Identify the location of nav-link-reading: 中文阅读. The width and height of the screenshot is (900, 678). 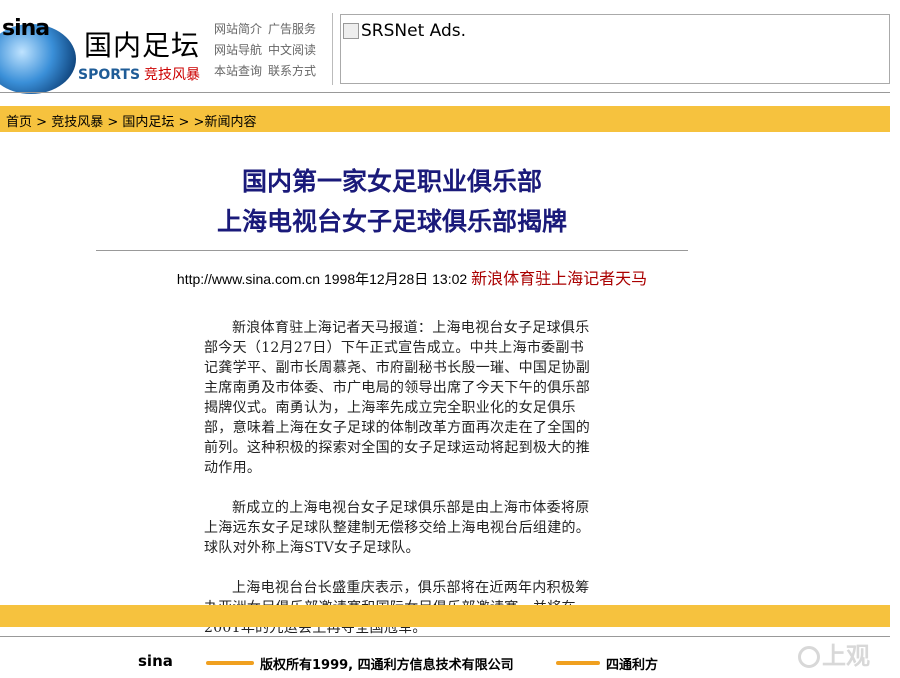
(292, 50).